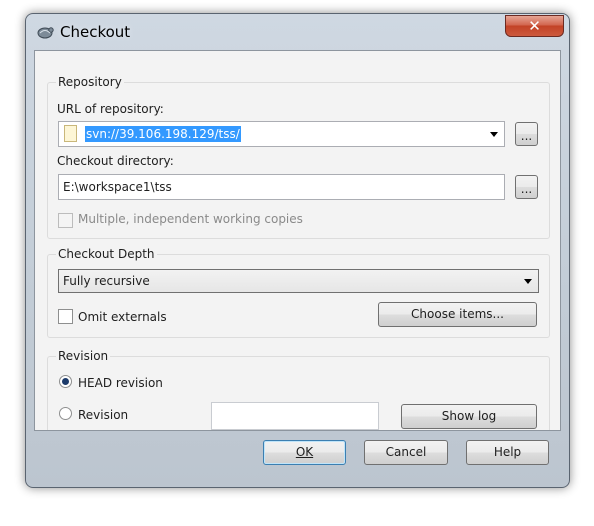 This screenshot has width=594, height=526. What do you see at coordinates (70, 133) in the screenshot?
I see `file-icon` at bounding box center [70, 133].